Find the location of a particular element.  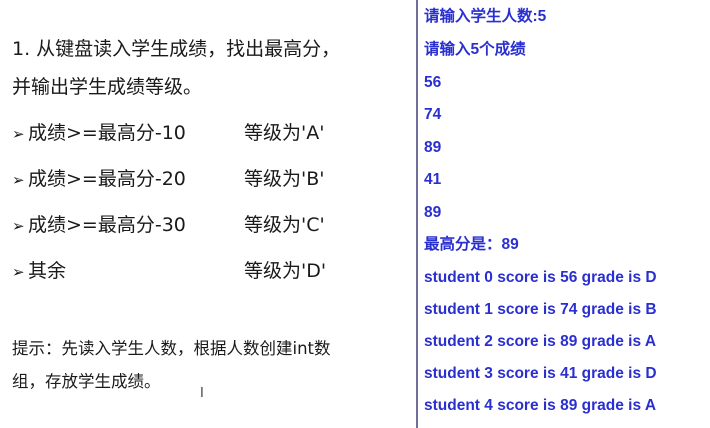

panel-divider is located at coordinates (417, 214).